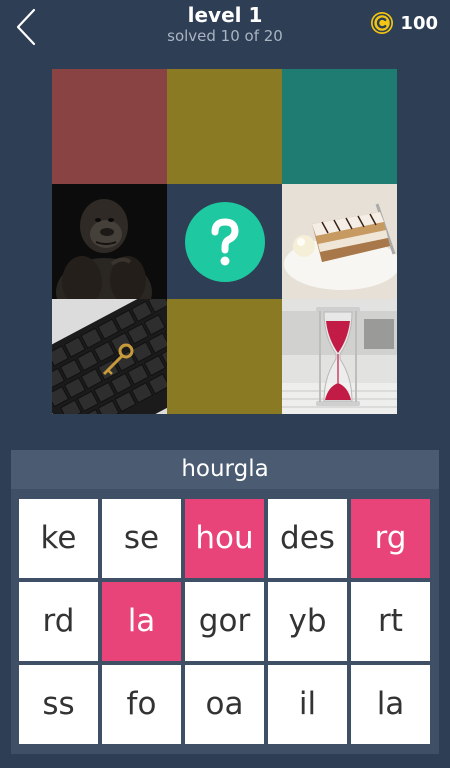 The width and height of the screenshot is (450, 768). I want to click on letter-tile: rd, so click(58, 621).